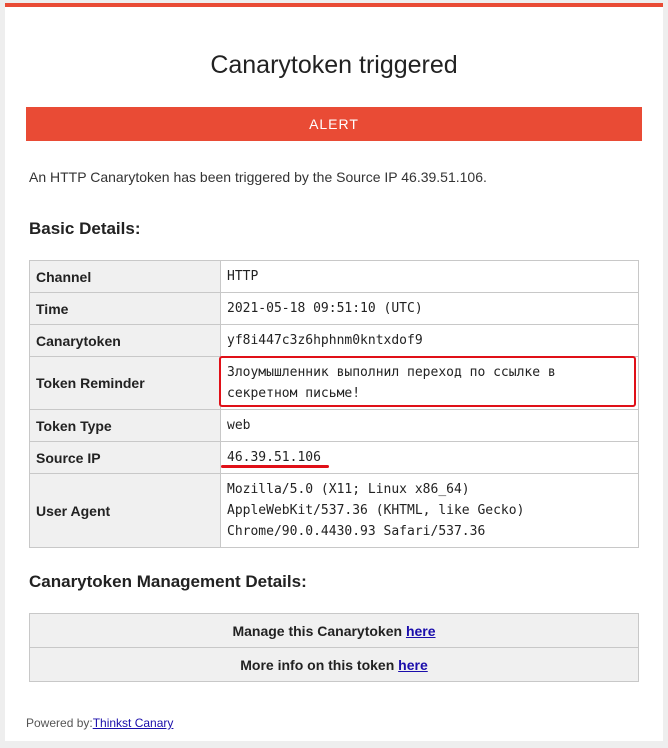 The width and height of the screenshot is (668, 748). What do you see at coordinates (275, 466) in the screenshot?
I see `source-ip-underline` at bounding box center [275, 466].